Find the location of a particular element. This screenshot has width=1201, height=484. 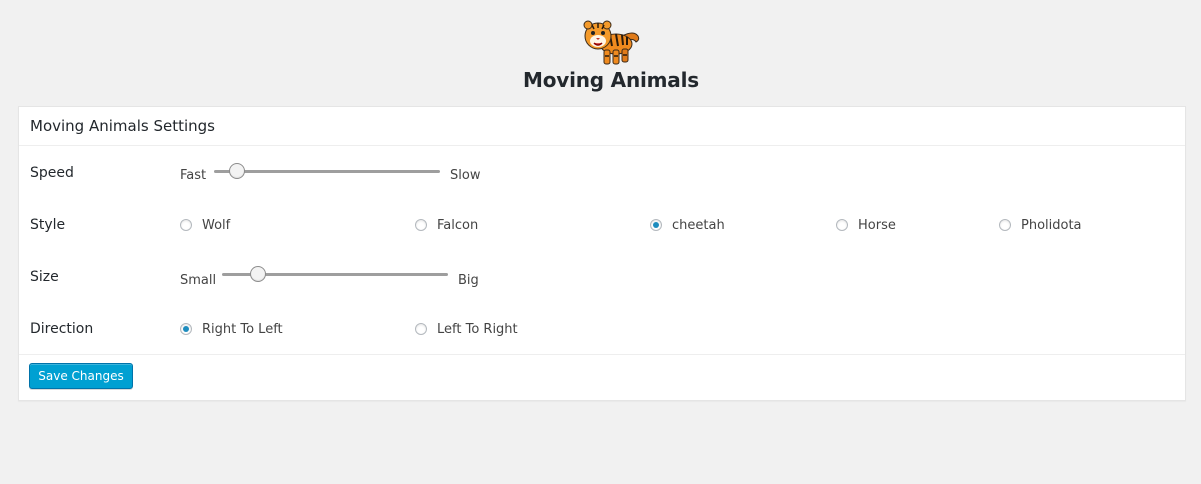

style-option-falcon-label: Falcon is located at coordinates (458, 225).